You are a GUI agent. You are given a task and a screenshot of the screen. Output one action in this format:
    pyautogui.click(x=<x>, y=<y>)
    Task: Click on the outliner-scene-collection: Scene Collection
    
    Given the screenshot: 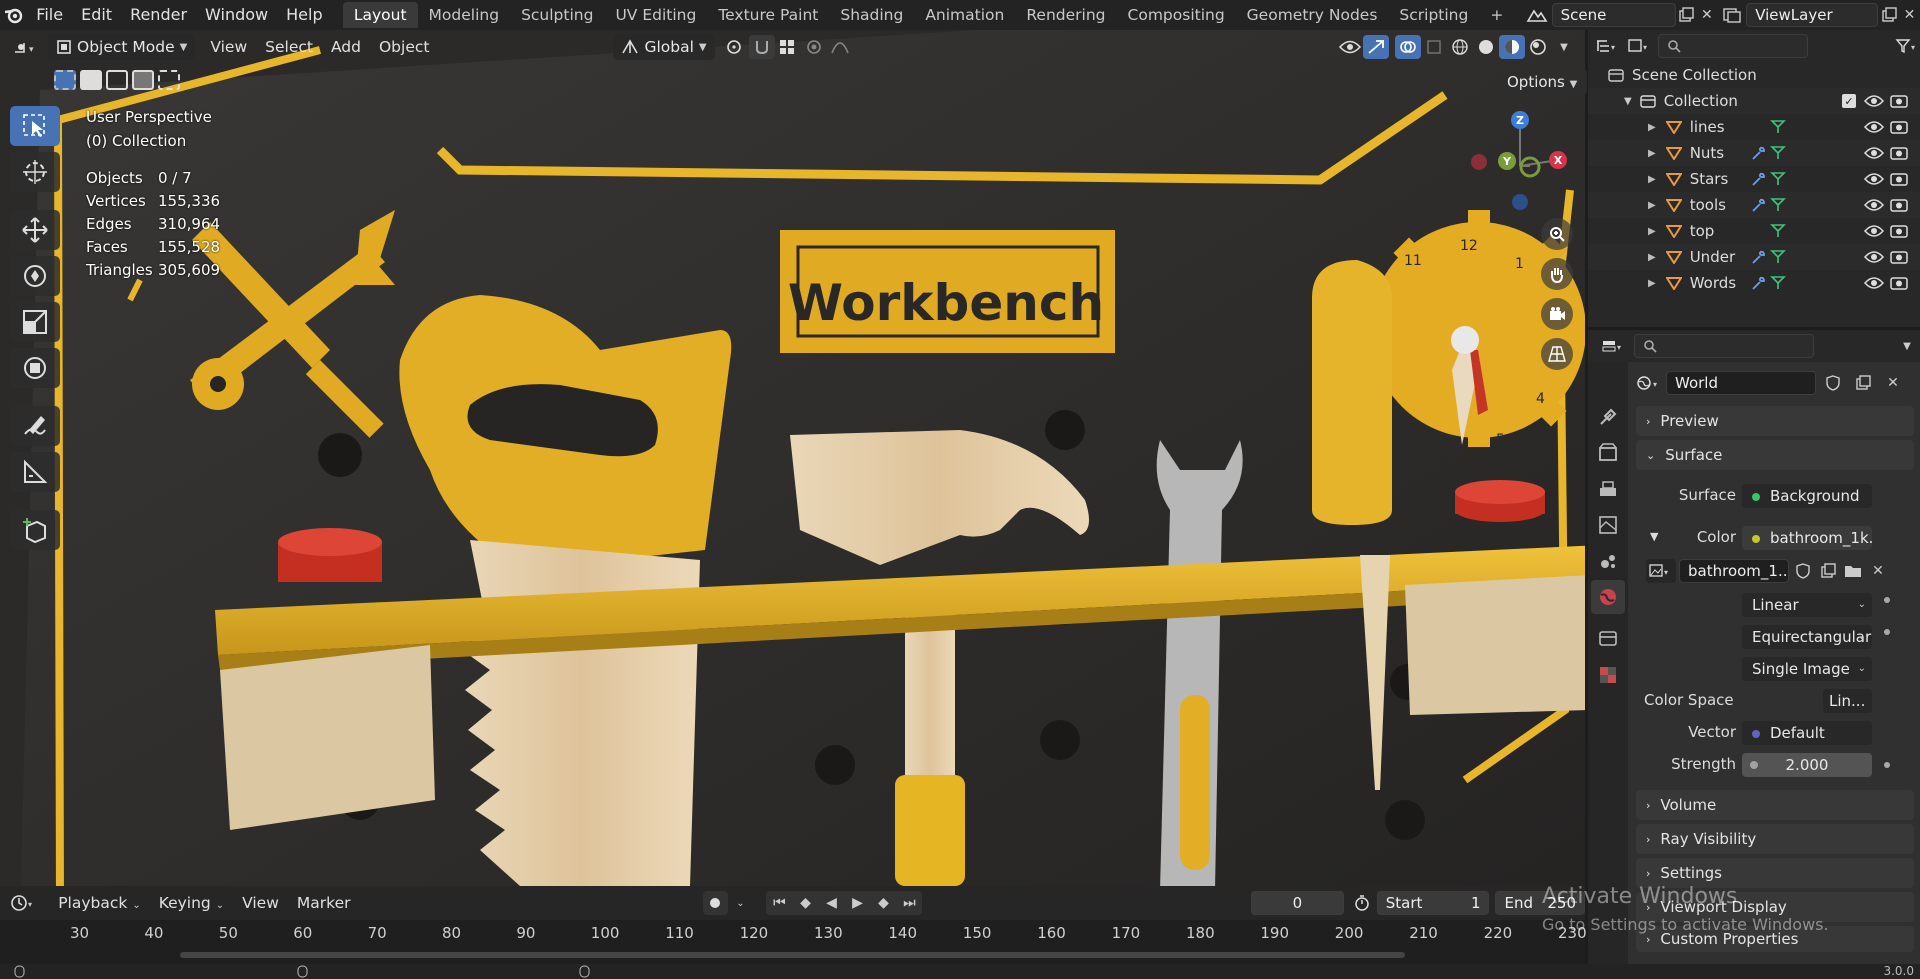 What is the action you would take?
    pyautogui.click(x=1754, y=75)
    